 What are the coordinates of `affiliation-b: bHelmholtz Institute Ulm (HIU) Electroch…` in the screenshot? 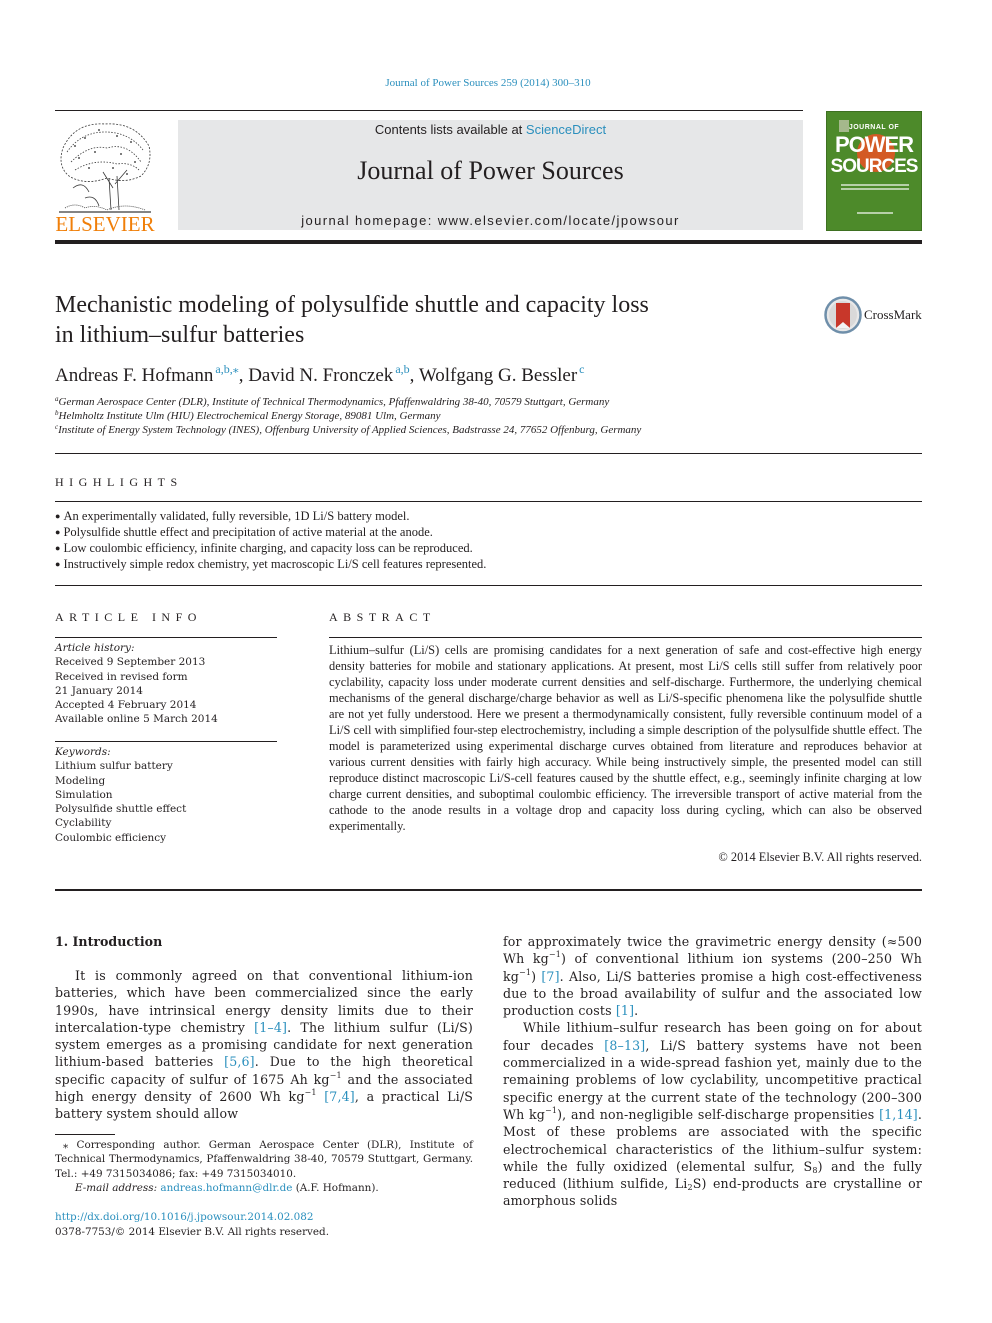 It's located at (247, 415).